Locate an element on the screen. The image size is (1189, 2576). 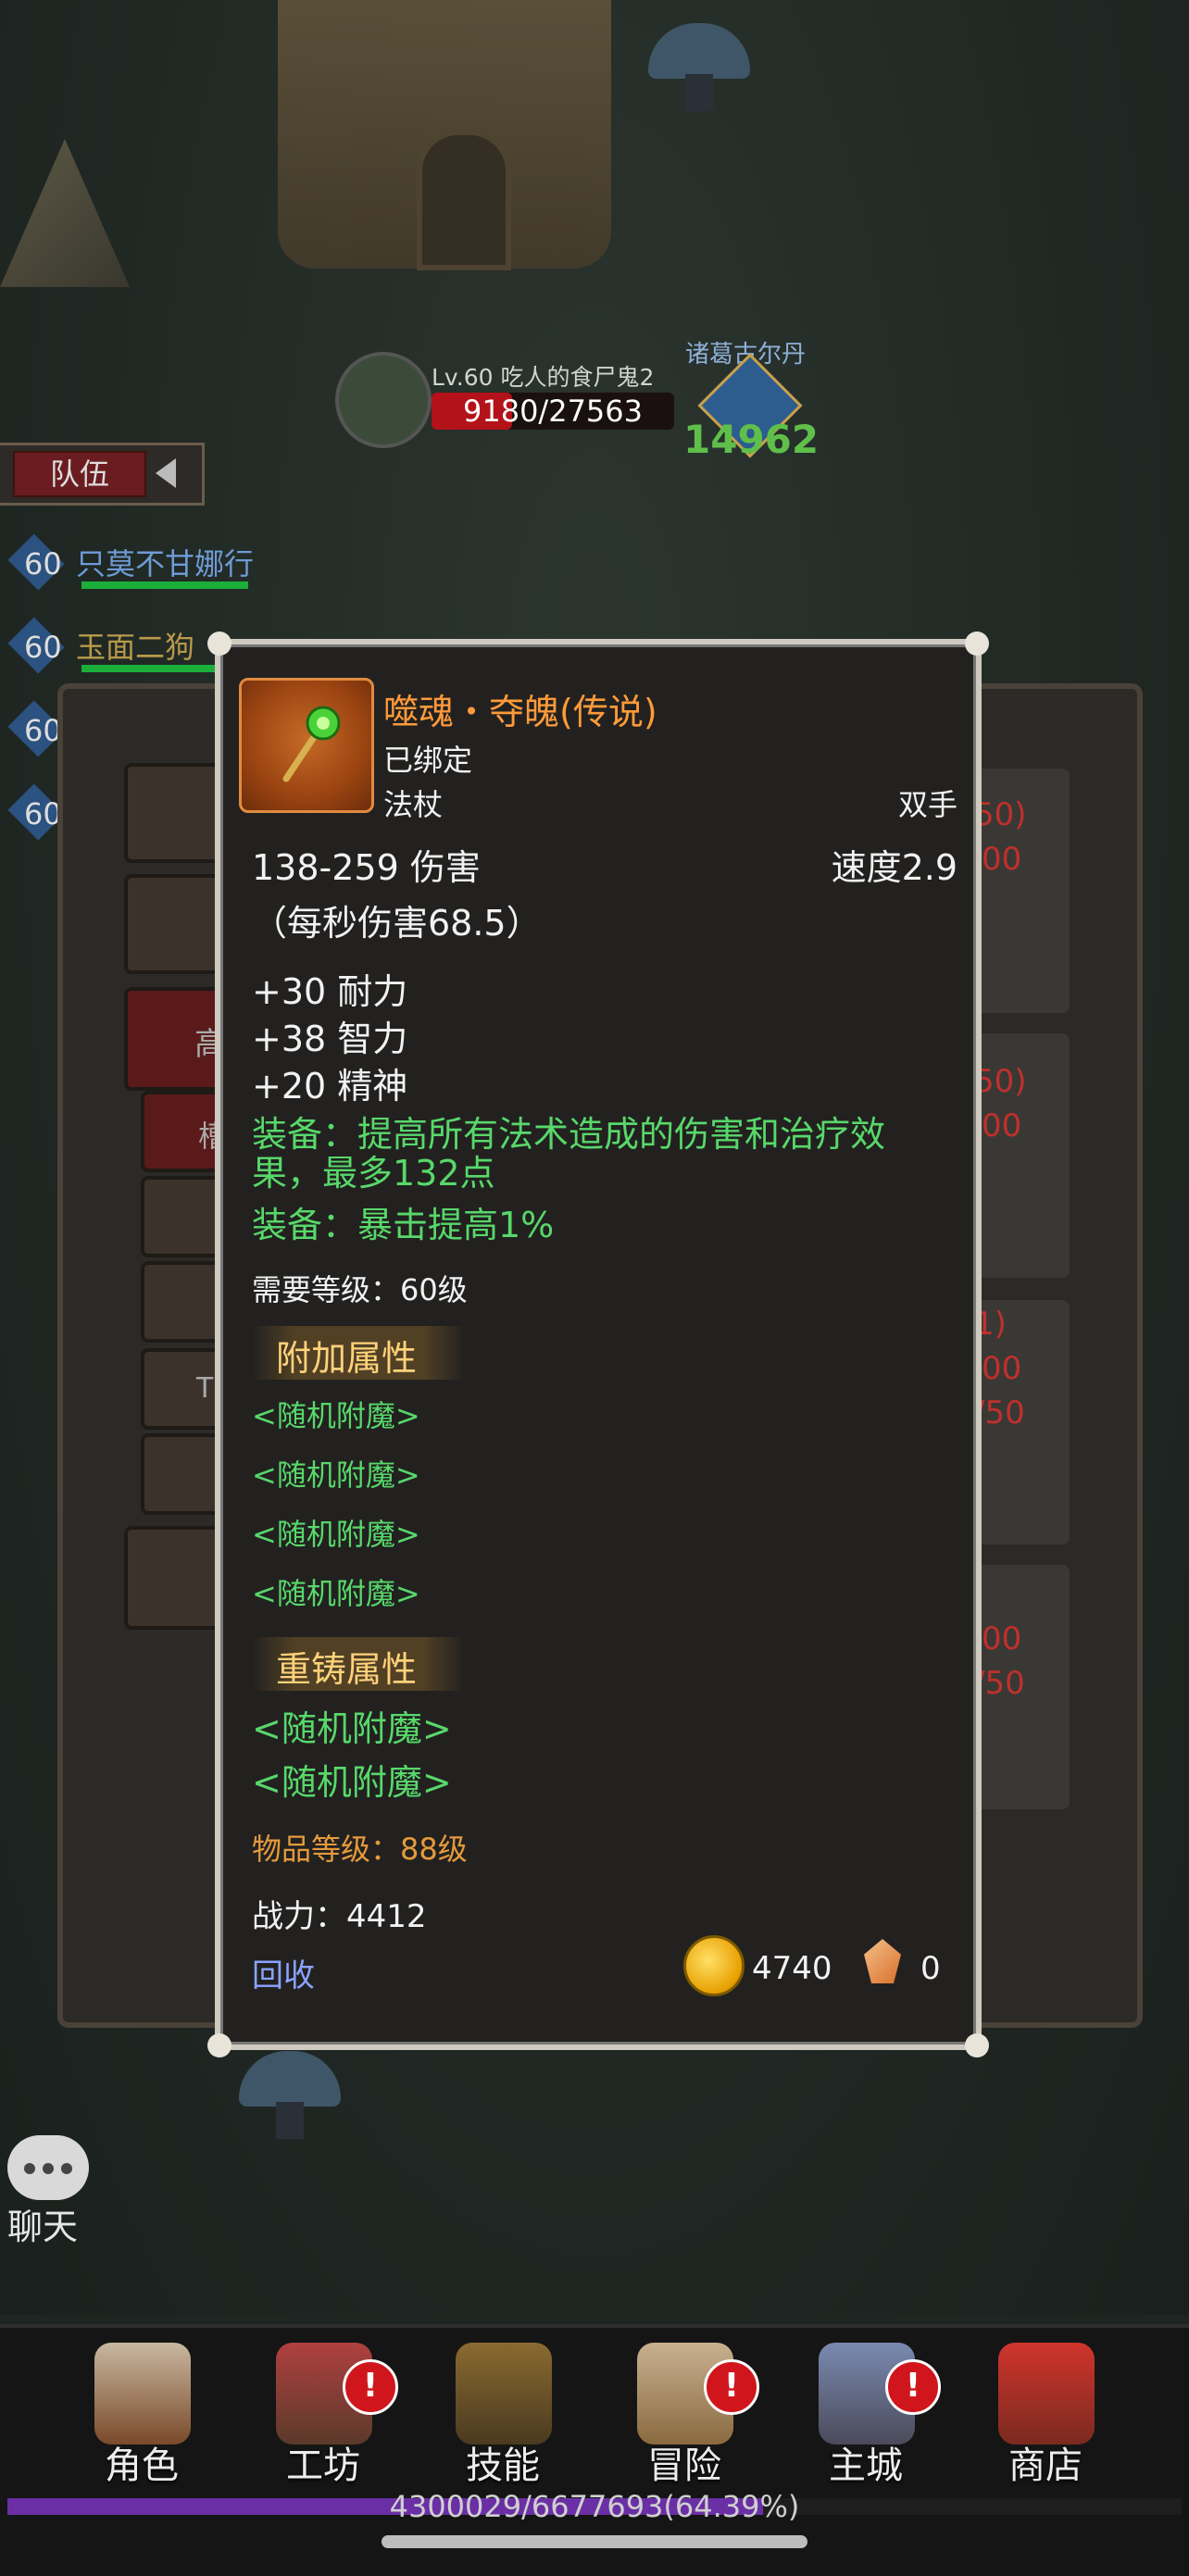
team-tab-label: 队伍 is located at coordinates (79, 474).